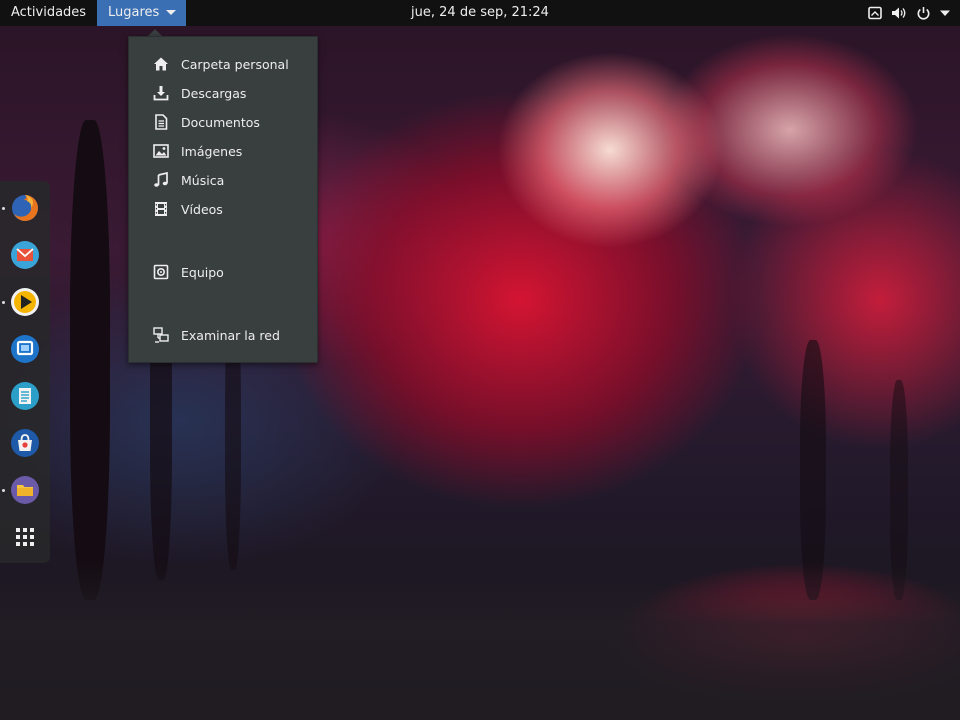  I want to click on menu-item-label: Examinar la red, so click(230, 335).